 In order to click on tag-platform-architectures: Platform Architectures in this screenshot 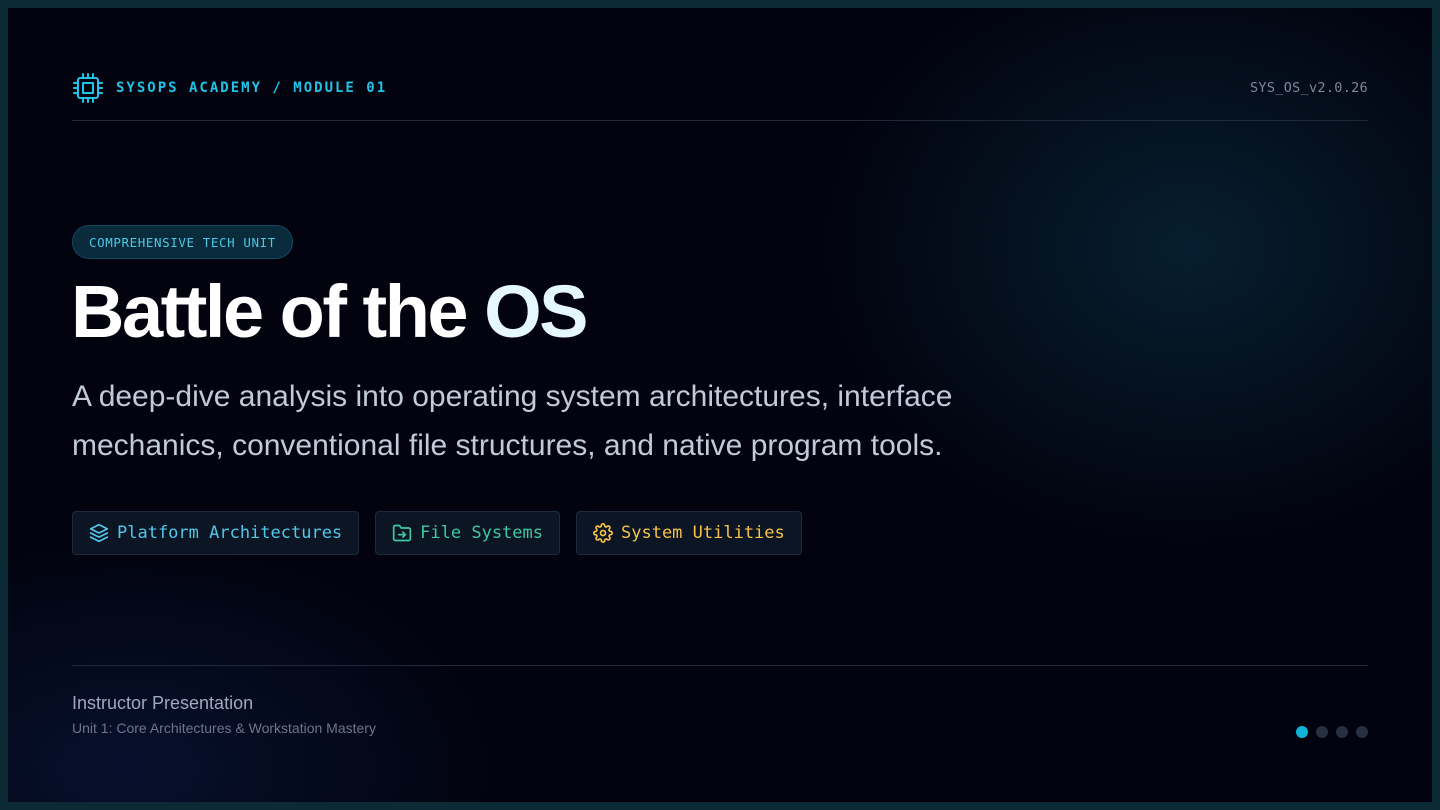, I will do `click(216, 533)`.